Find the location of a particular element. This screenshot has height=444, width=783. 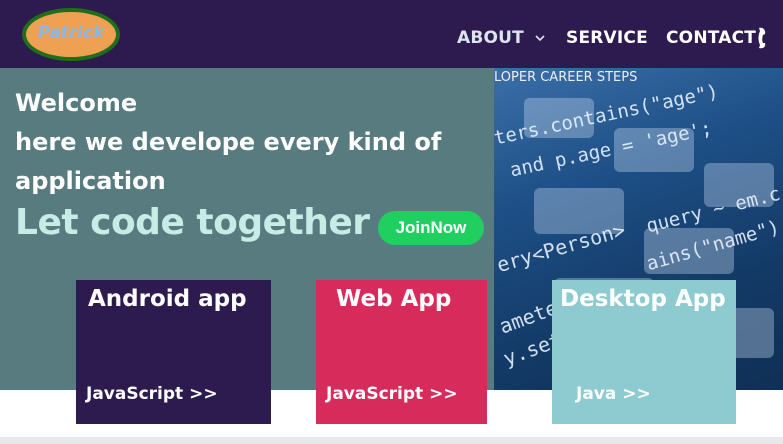

card-link: Java >> is located at coordinates (613, 394).